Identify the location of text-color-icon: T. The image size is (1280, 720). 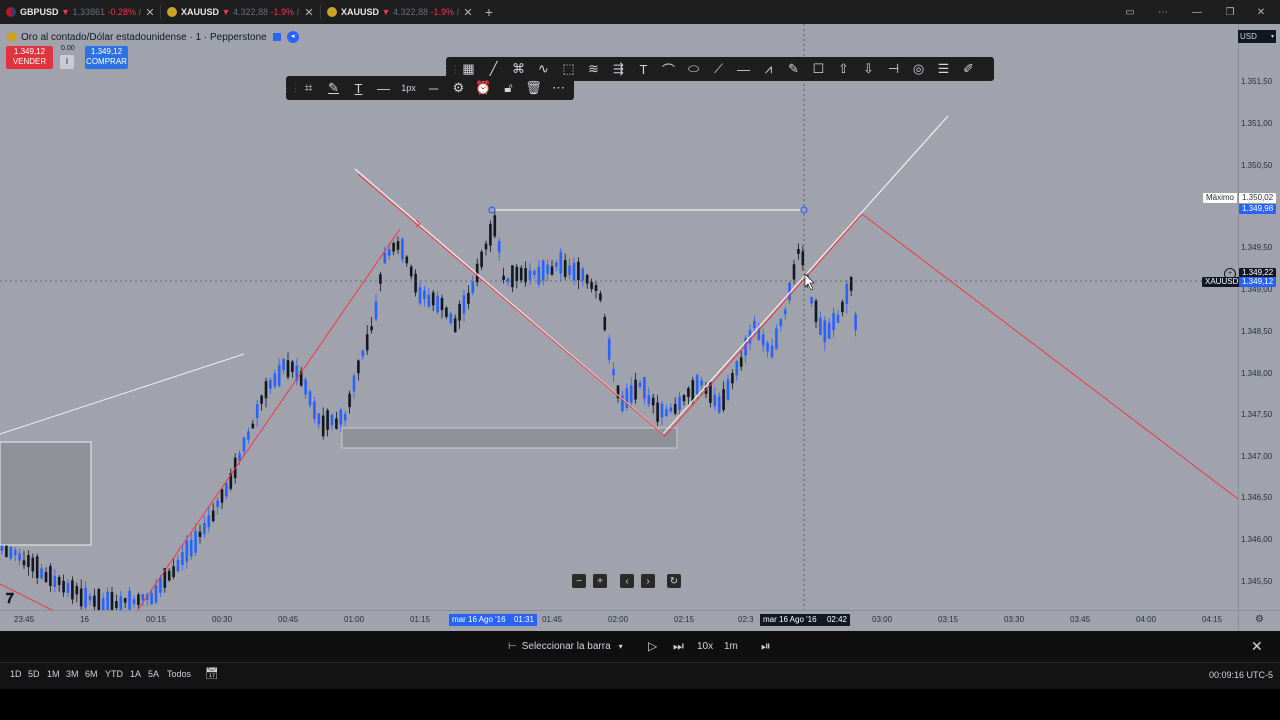
(358, 88).